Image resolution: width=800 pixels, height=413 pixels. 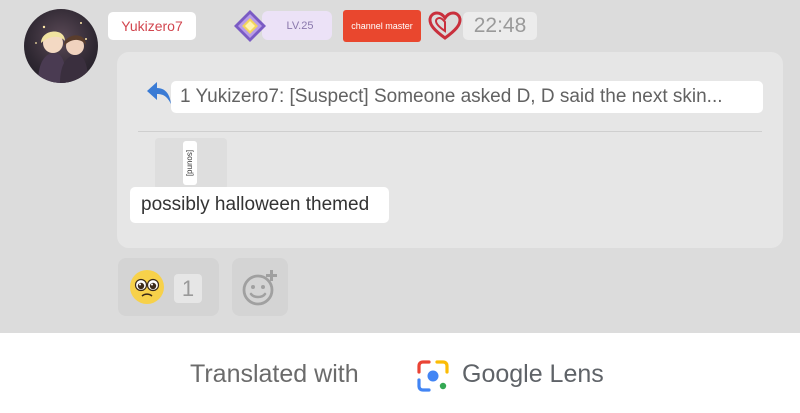 What do you see at coordinates (445, 25) in the screenshot?
I see `heart-icon` at bounding box center [445, 25].